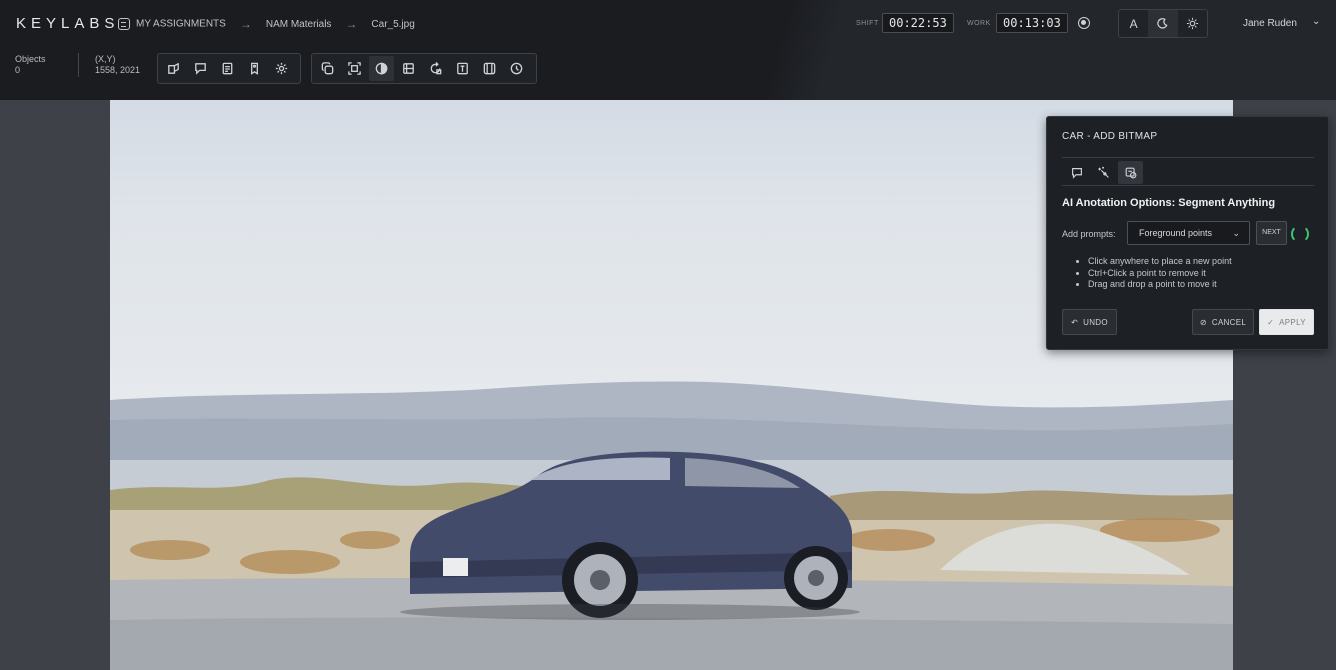 The width and height of the screenshot is (1336, 670). Describe the element at coordinates (1032, 23) in the screenshot. I see `work-timer: 00:13:03` at that location.